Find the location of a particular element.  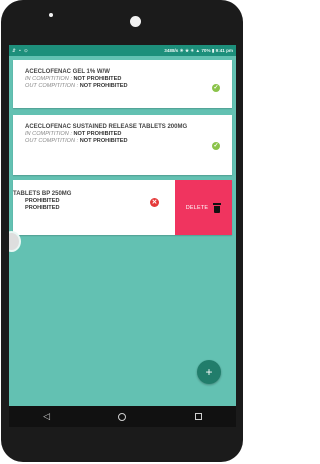

delete-button: DELETE is located at coordinates (203, 207).